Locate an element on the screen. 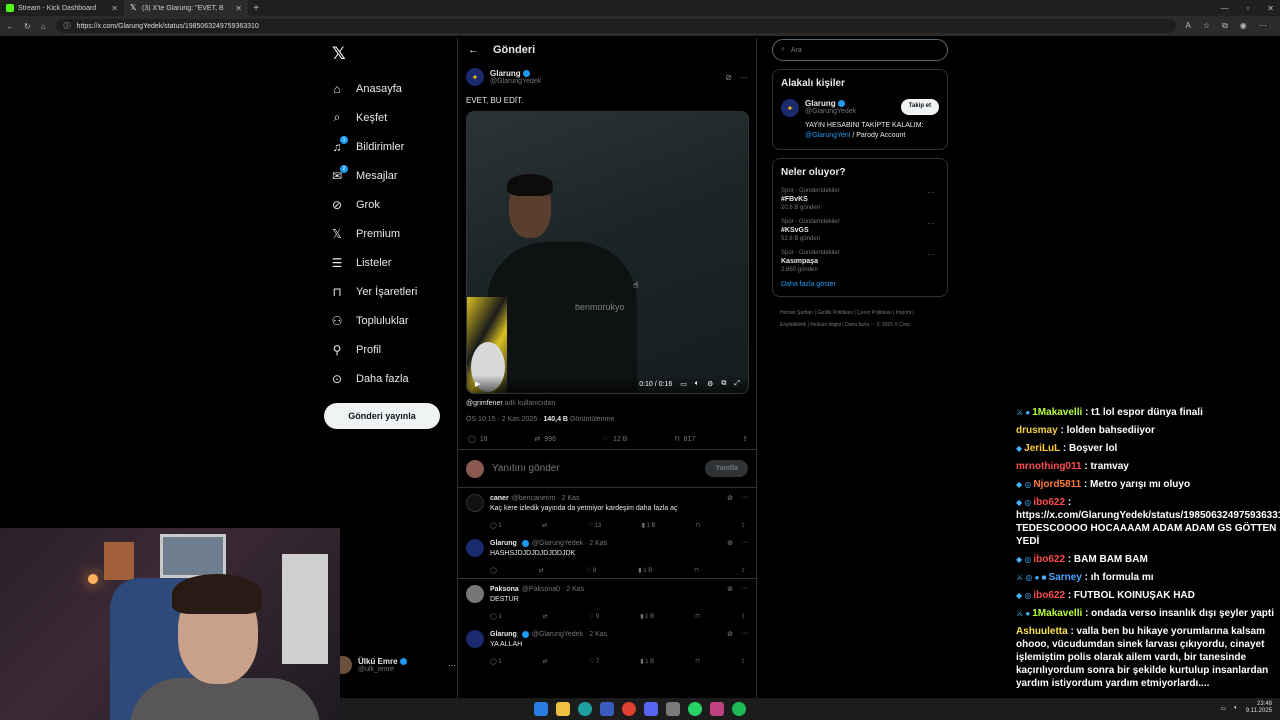 The image size is (1280, 720). back-icon: ← is located at coordinates (10, 26).